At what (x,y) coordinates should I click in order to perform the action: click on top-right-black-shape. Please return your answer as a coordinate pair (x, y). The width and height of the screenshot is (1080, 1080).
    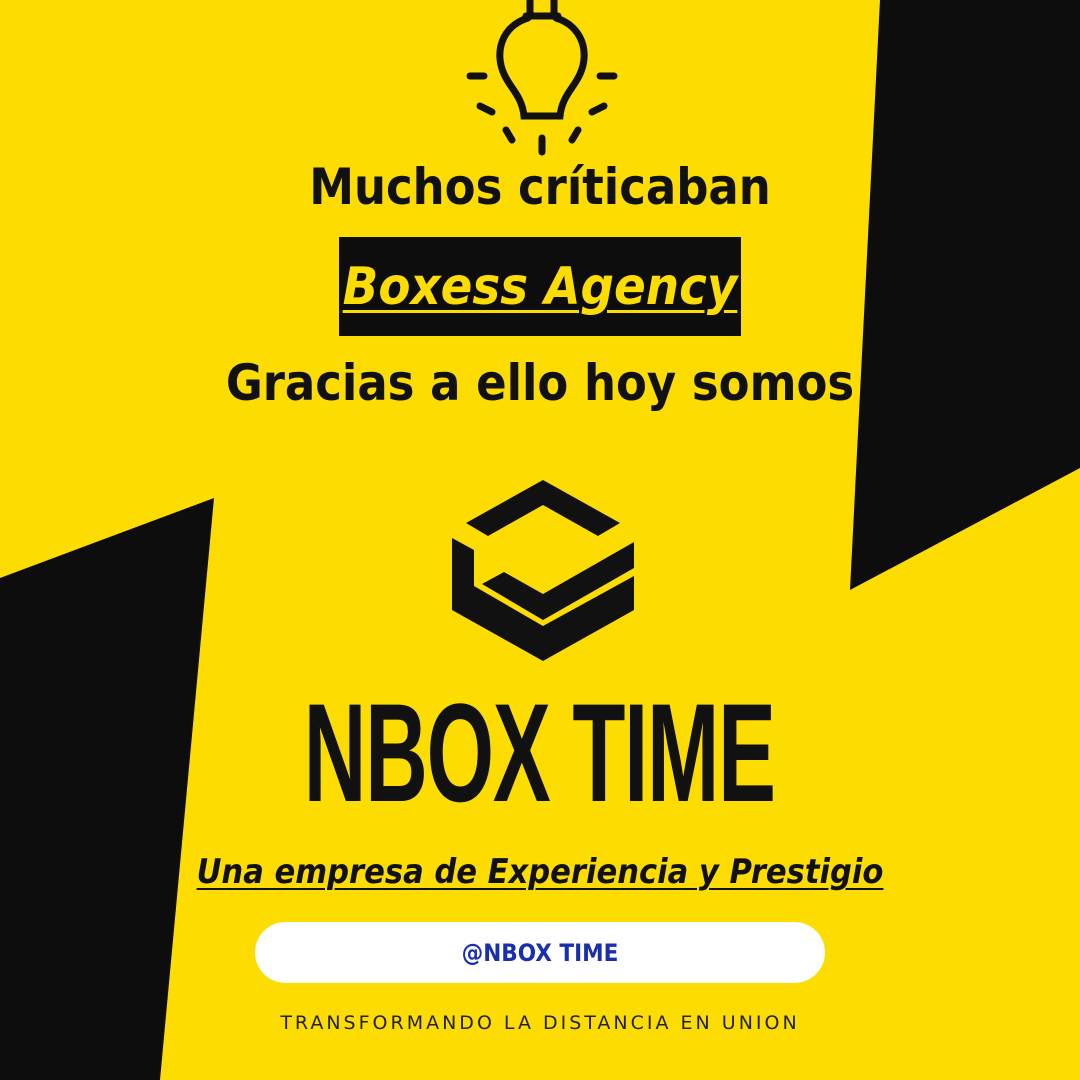
    Looking at the image, I should click on (965, 295).